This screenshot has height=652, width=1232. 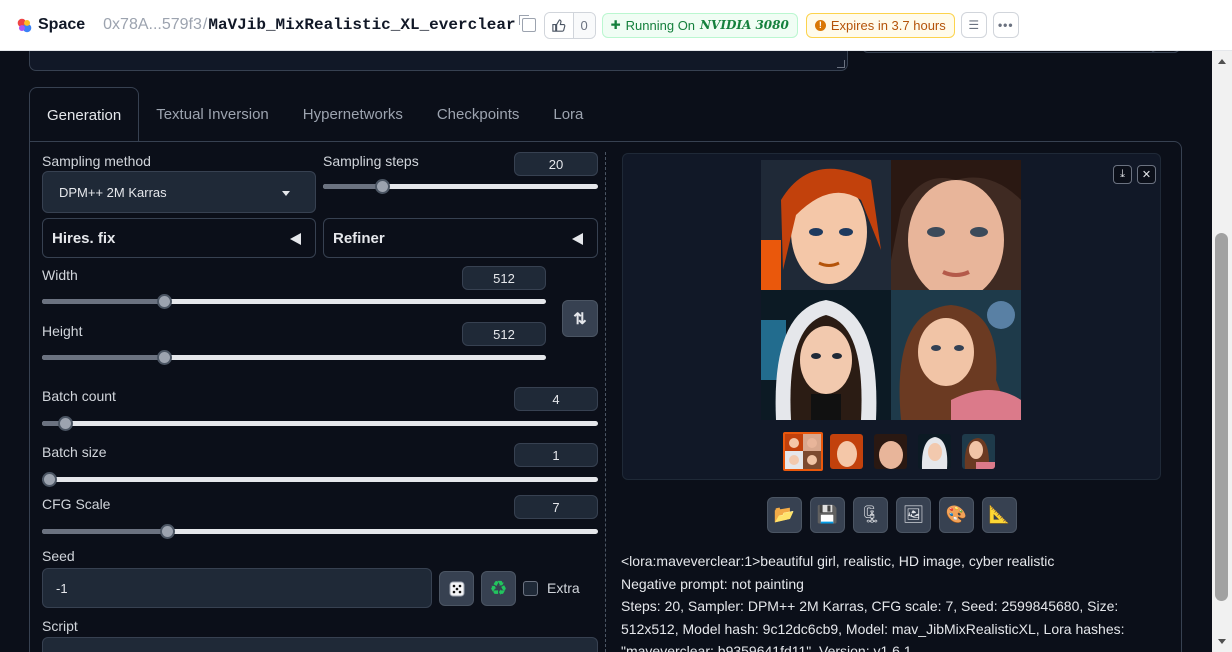 I want to click on folder-icon: 📂, so click(x=784, y=514).